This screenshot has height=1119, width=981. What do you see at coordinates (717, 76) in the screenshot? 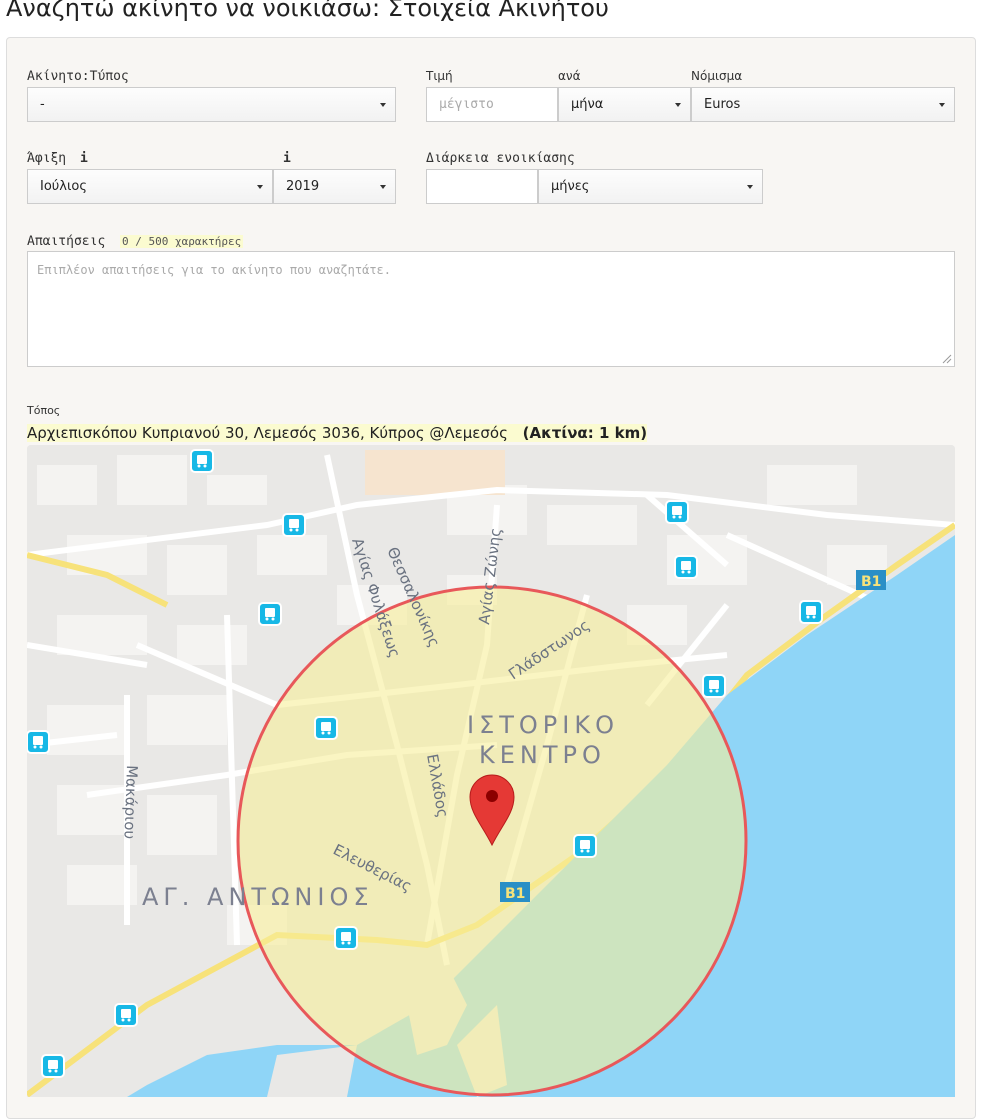
I see `currency-label: Νόμισμα` at bounding box center [717, 76].